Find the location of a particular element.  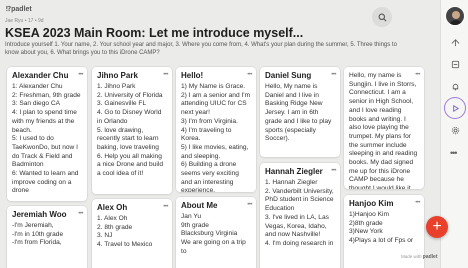

share-button is located at coordinates (455, 42).